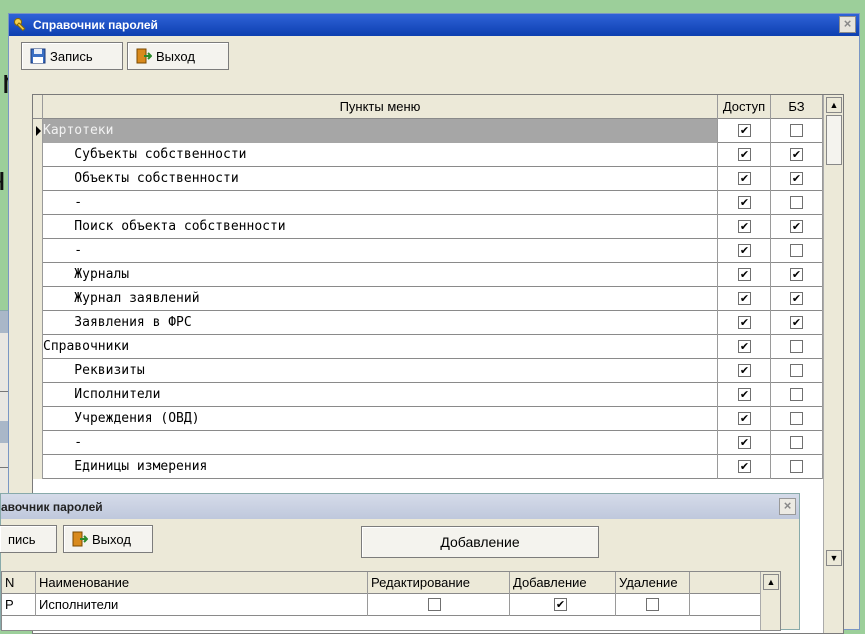 Image resolution: width=865 pixels, height=634 pixels. I want to click on column-add: Добавление, so click(563, 583).